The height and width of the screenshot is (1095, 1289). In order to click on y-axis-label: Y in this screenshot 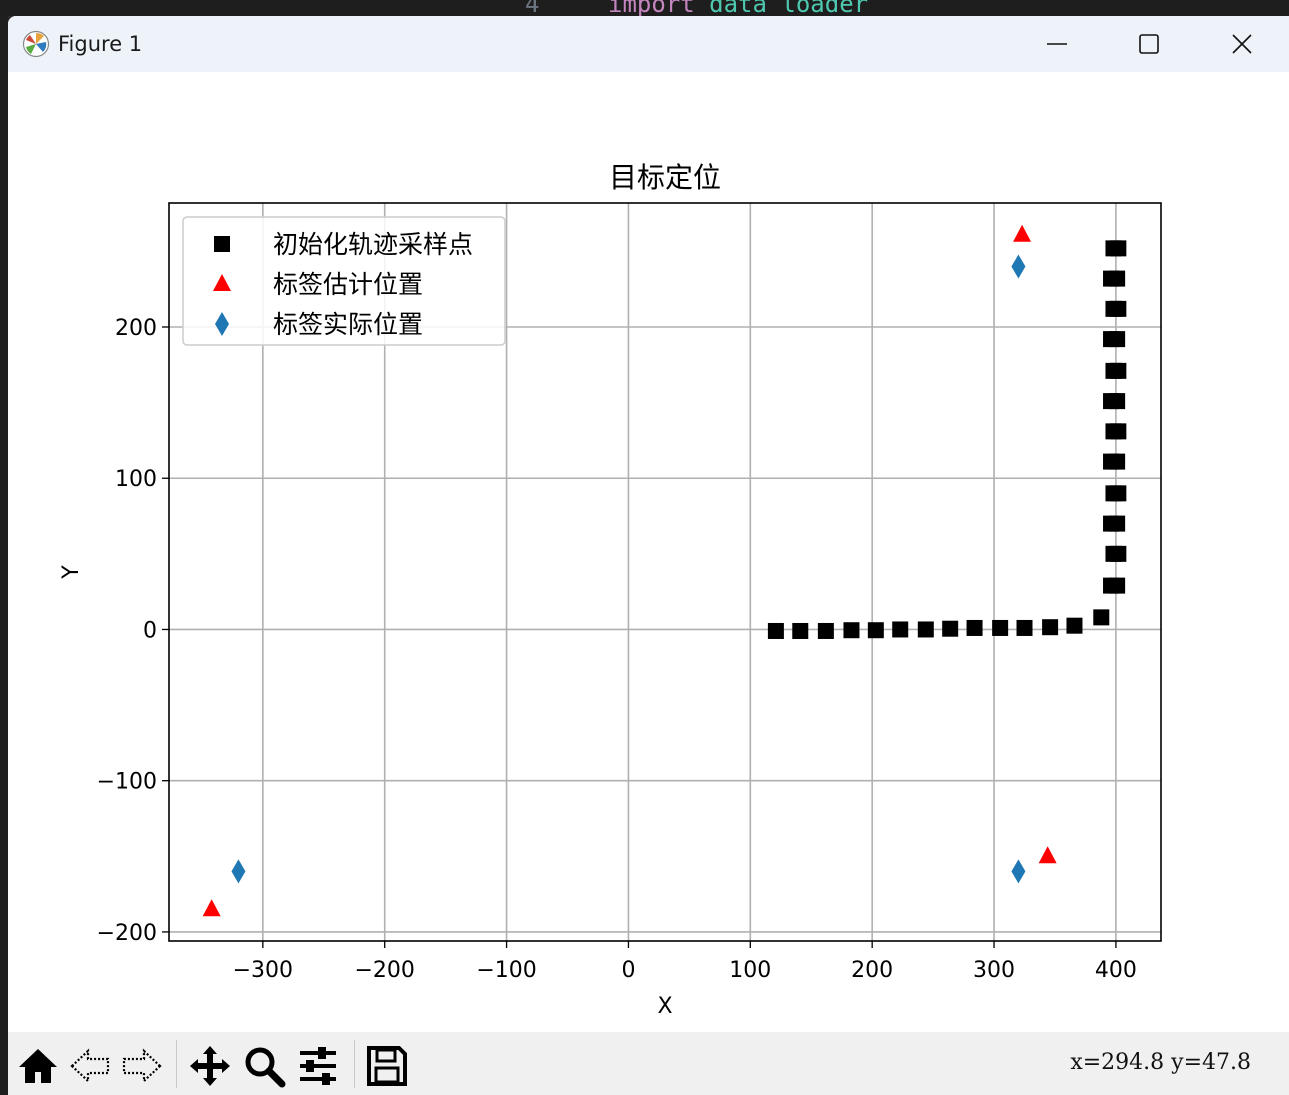, I will do `click(71, 572)`.